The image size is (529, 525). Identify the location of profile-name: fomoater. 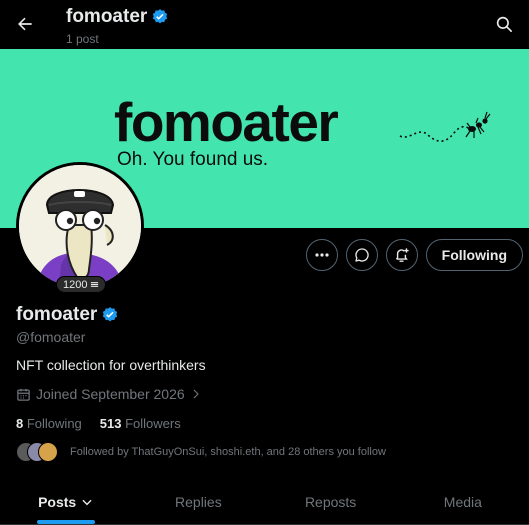
(57, 314).